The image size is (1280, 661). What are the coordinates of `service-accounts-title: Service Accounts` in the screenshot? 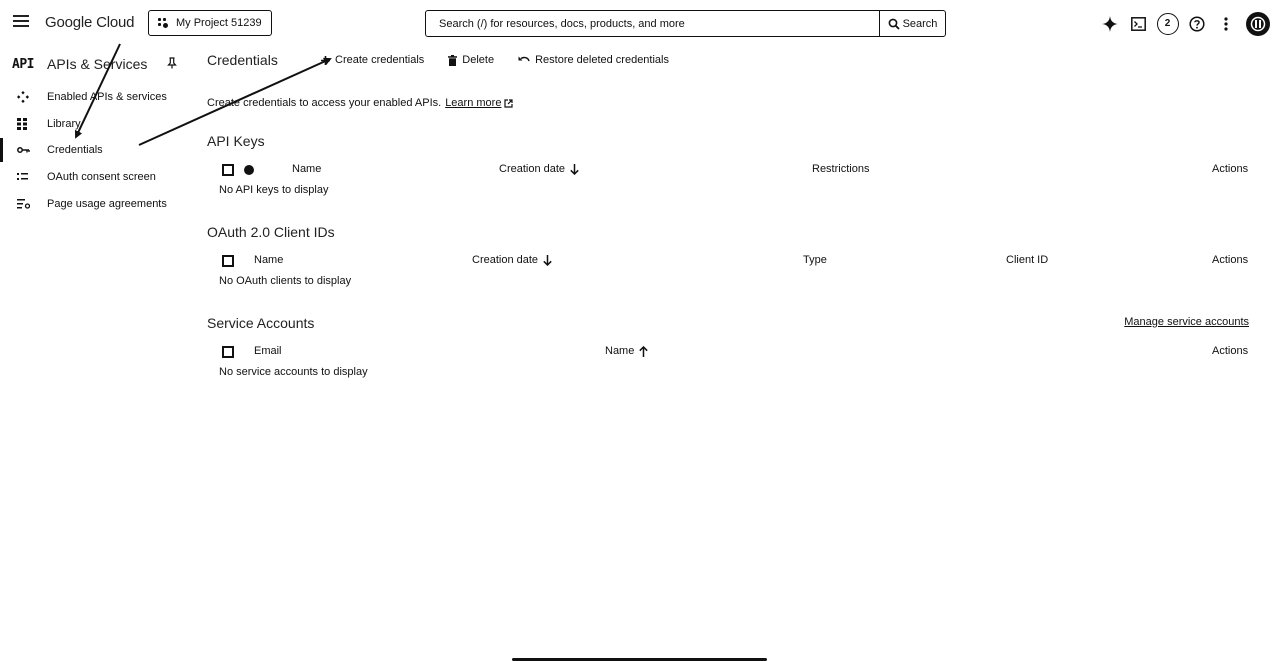 It's located at (261, 323).